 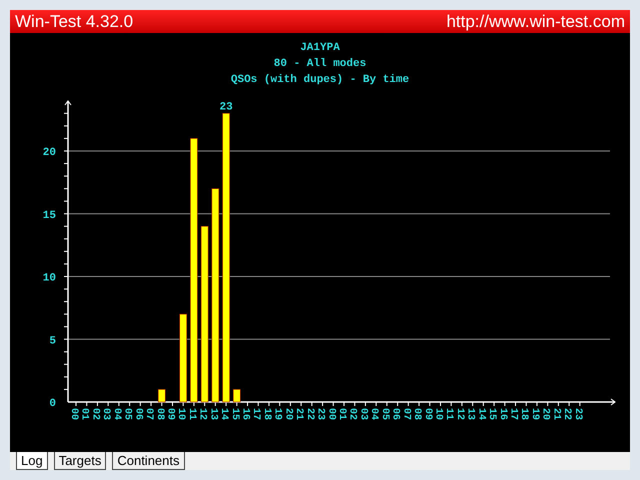 I want to click on website-url: http://www.win-test.com, so click(x=535, y=21).